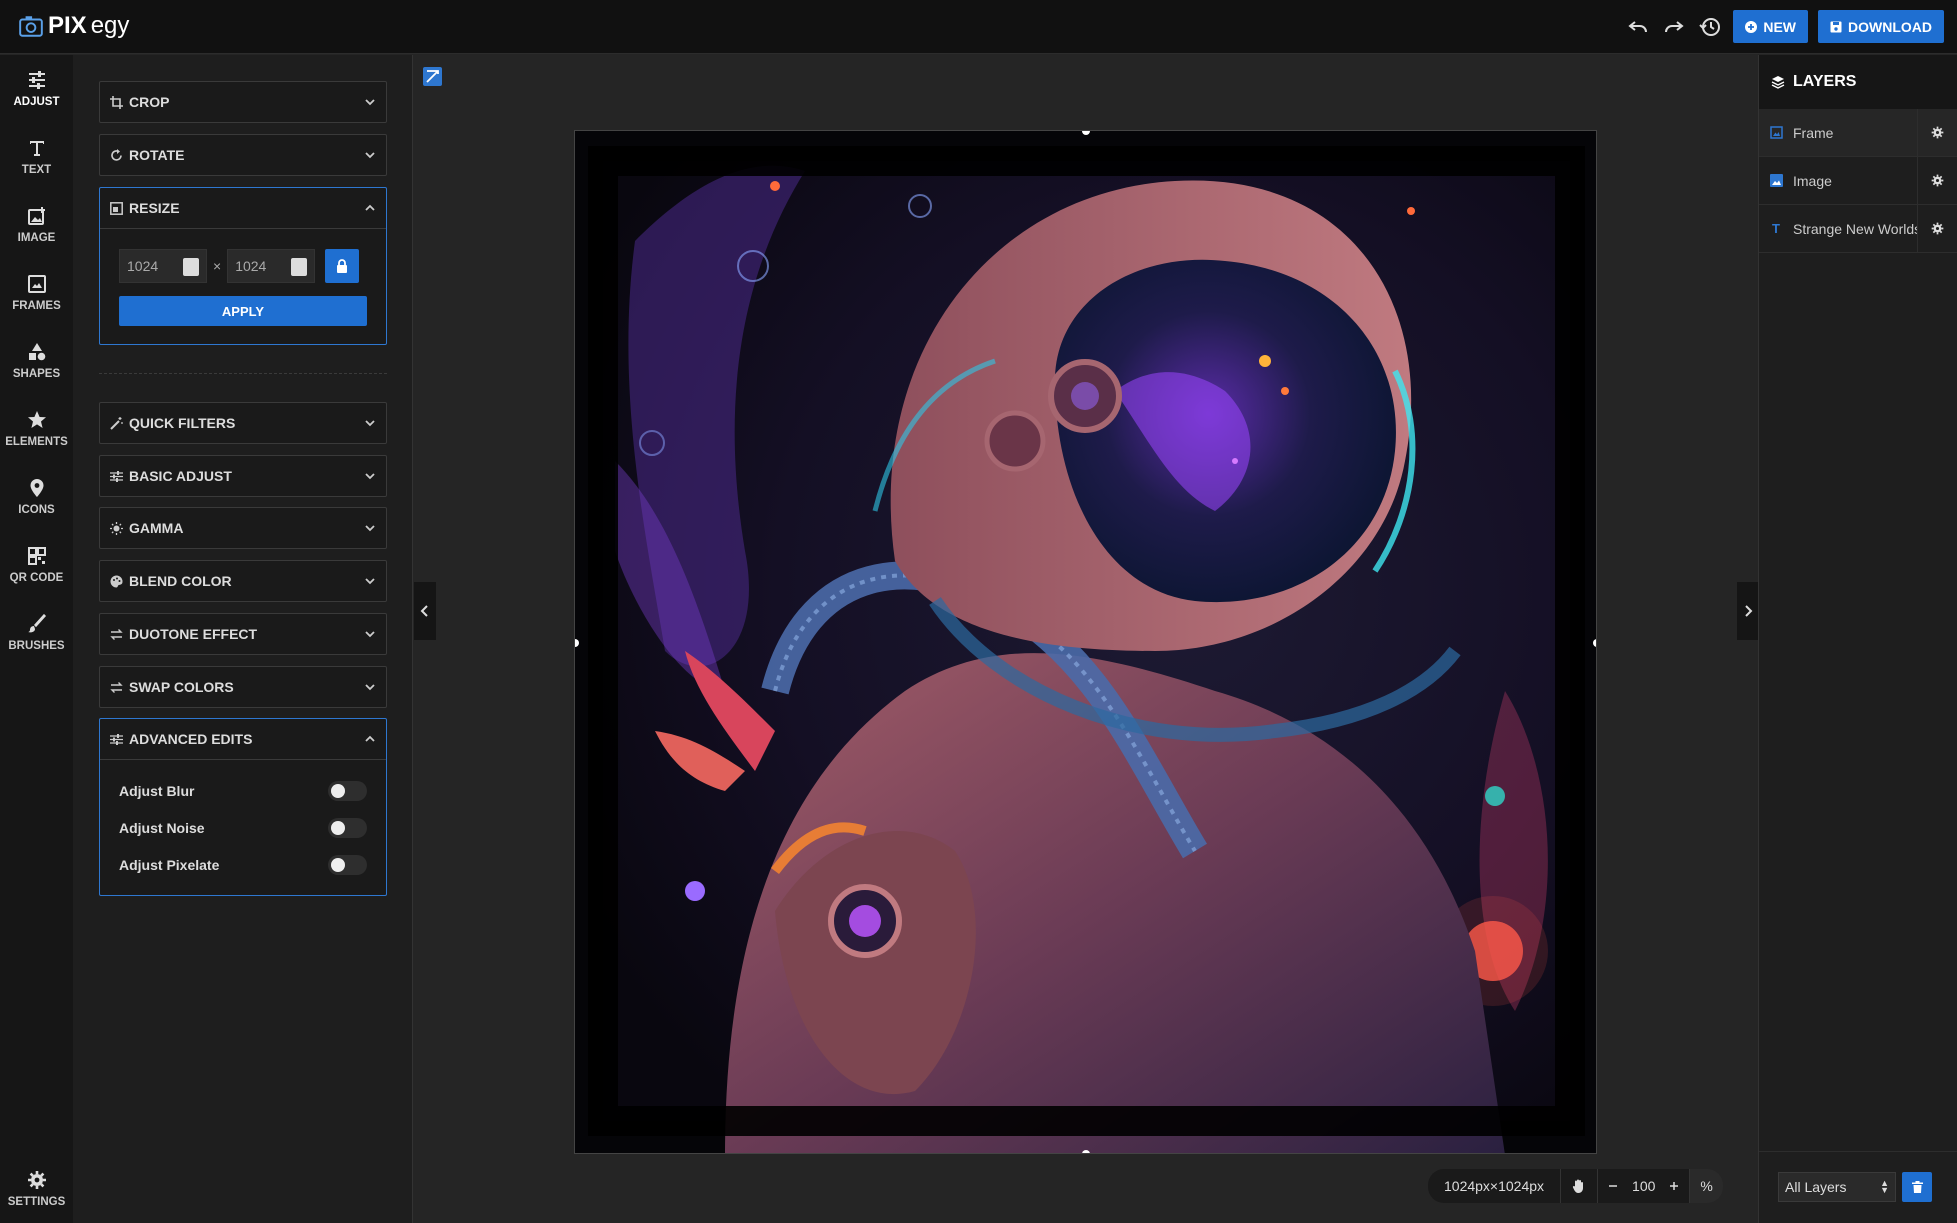 This screenshot has height=1223, width=1957. I want to click on delete-layer-button, so click(1917, 1187).